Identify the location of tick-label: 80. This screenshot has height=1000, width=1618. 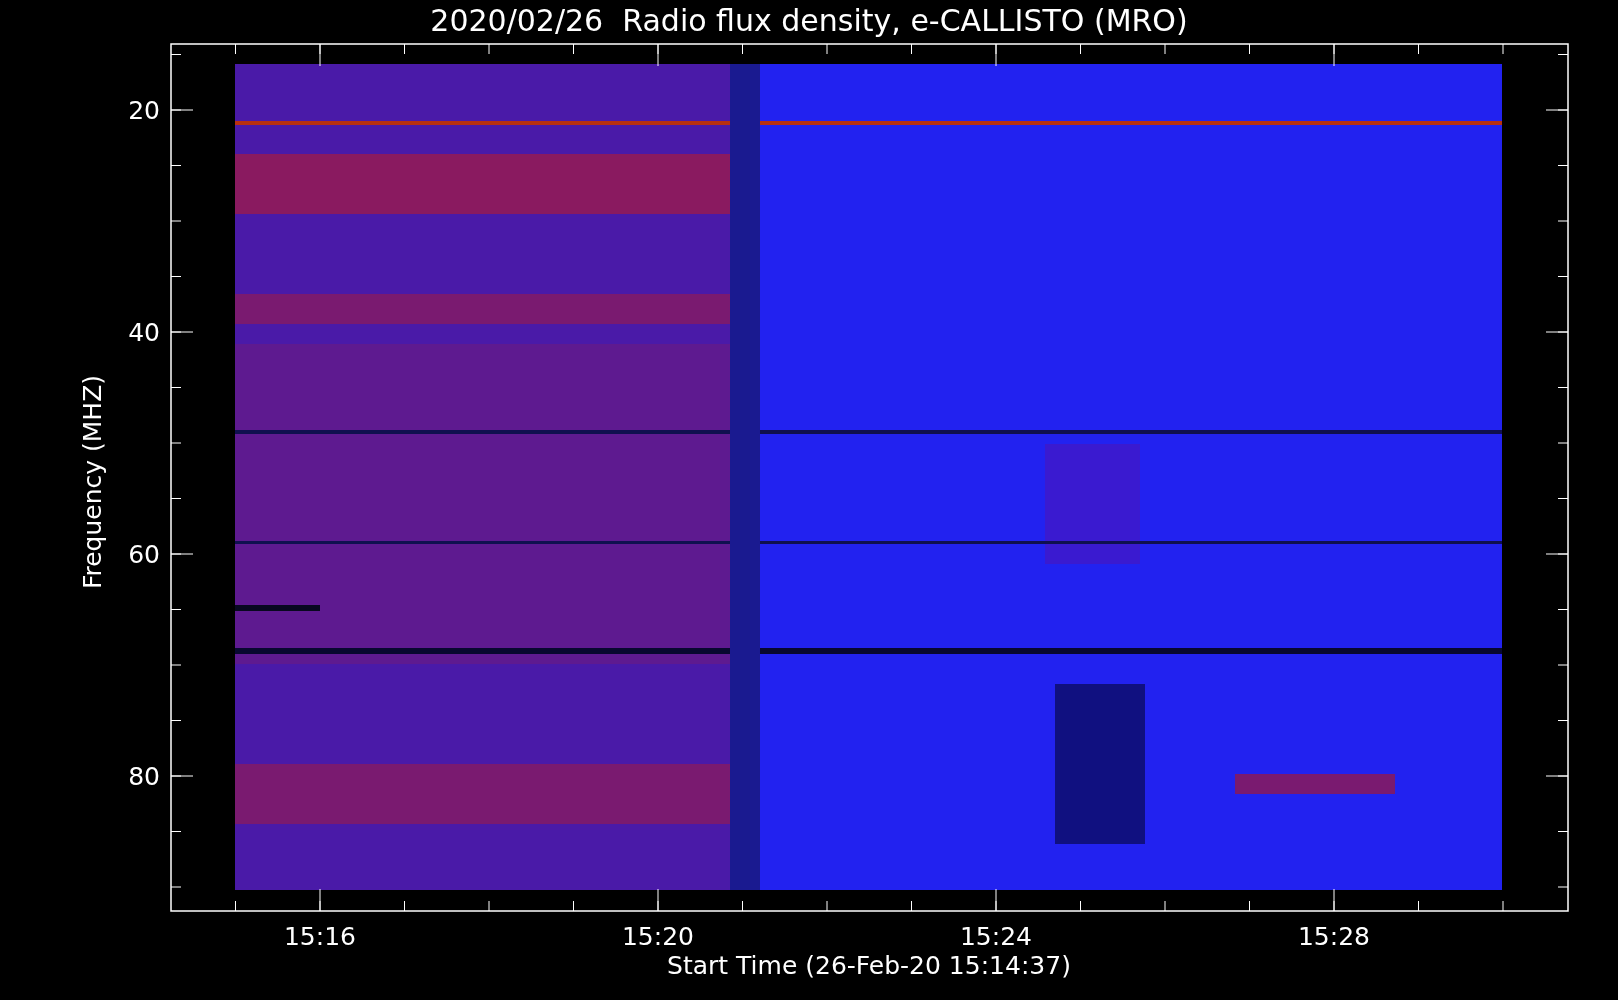
(144, 776).